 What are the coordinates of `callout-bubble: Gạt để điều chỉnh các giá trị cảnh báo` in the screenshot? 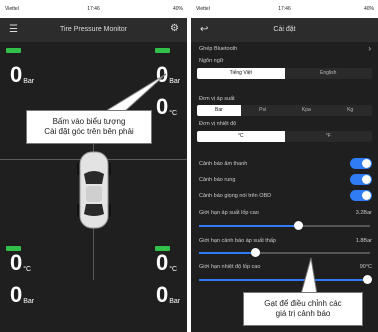 It's located at (303, 309).